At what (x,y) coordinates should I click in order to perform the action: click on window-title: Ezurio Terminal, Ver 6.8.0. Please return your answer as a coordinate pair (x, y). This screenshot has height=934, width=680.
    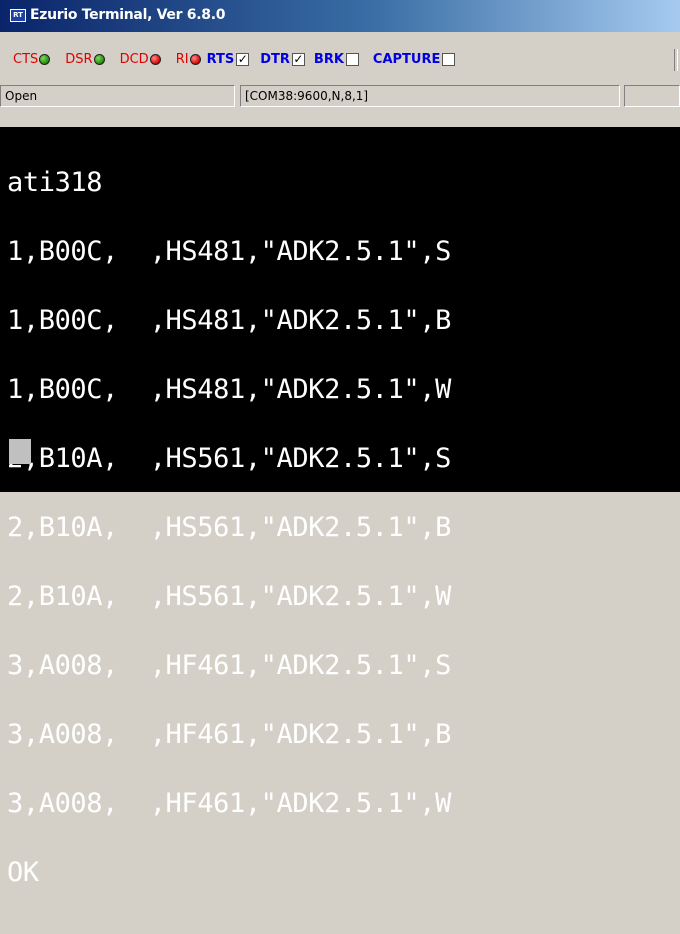
    Looking at the image, I should click on (128, 15).